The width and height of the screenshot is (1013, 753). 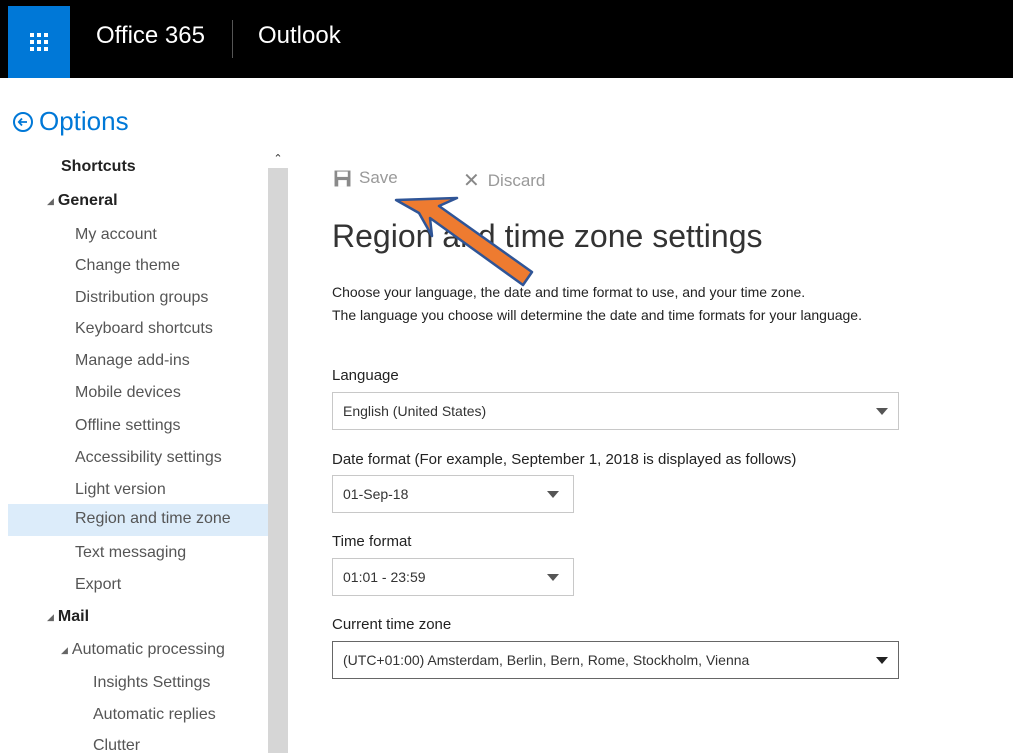 What do you see at coordinates (117, 745) in the screenshot?
I see `nav-item-label: Clutter` at bounding box center [117, 745].